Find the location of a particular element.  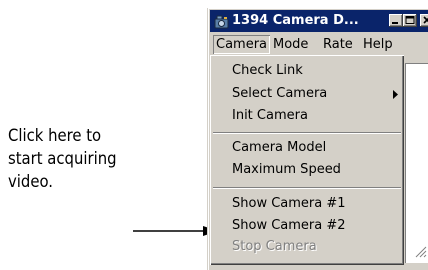

menu-item-maximum-speed: Maximum Speed is located at coordinates (286, 170).